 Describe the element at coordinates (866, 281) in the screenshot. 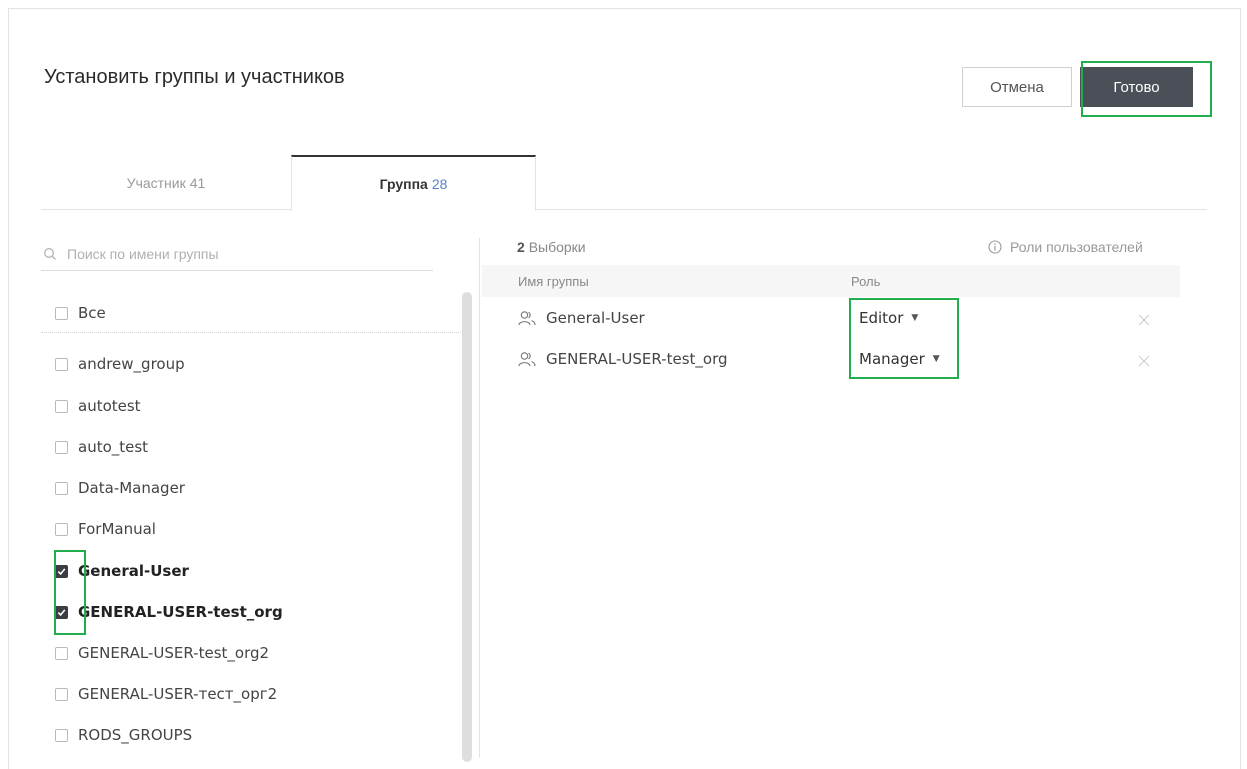

I see `column-header-role: Роль` at that location.